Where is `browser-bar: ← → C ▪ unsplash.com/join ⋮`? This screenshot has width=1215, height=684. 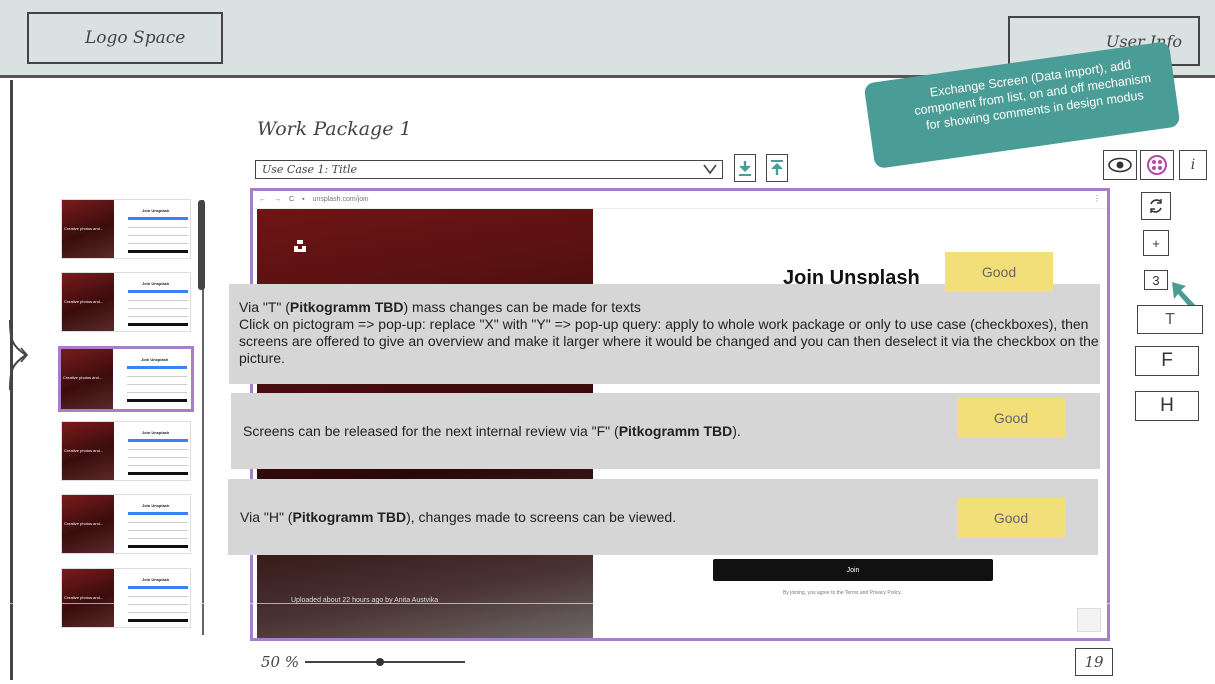
browser-bar: ← → C ▪ unsplash.com/join ⋮ is located at coordinates (680, 200).